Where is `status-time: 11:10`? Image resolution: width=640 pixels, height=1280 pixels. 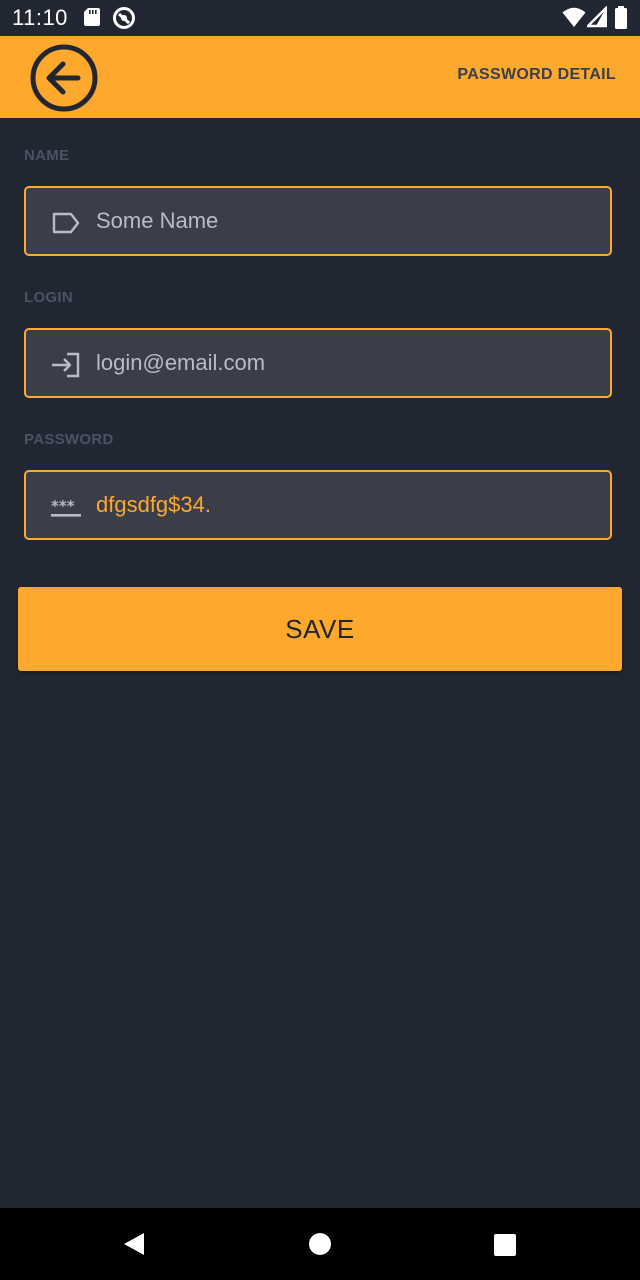
status-time: 11:10 is located at coordinates (40, 17).